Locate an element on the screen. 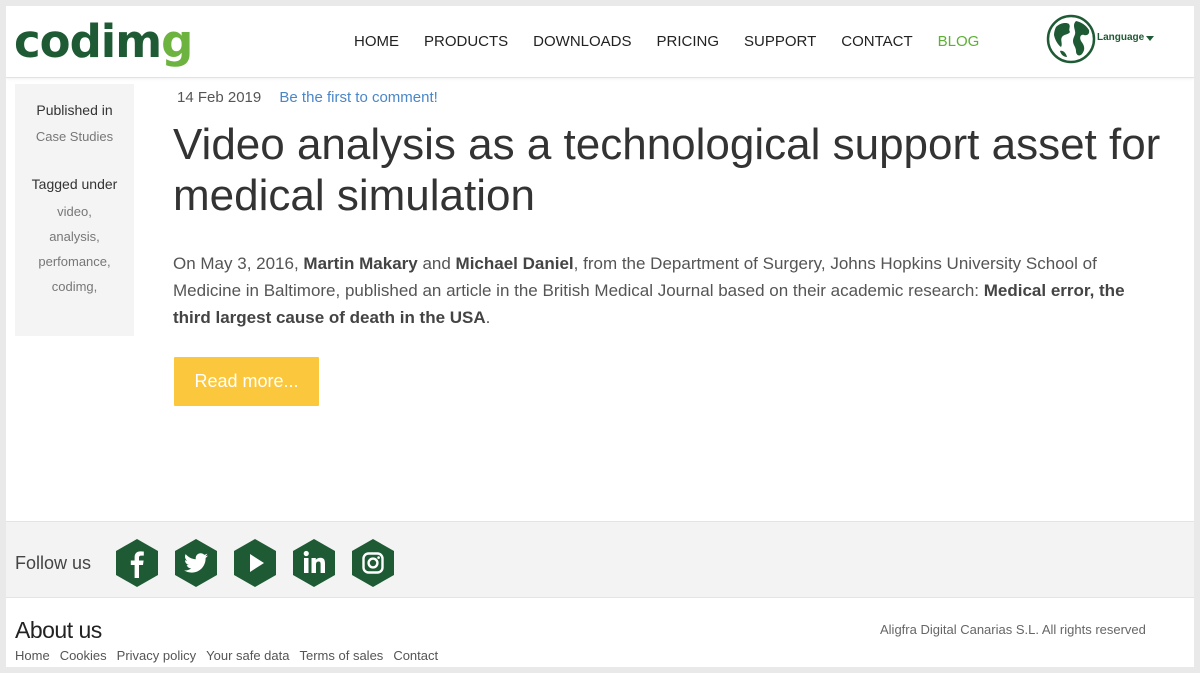  tag-link: perfomance, is located at coordinates (74, 261).